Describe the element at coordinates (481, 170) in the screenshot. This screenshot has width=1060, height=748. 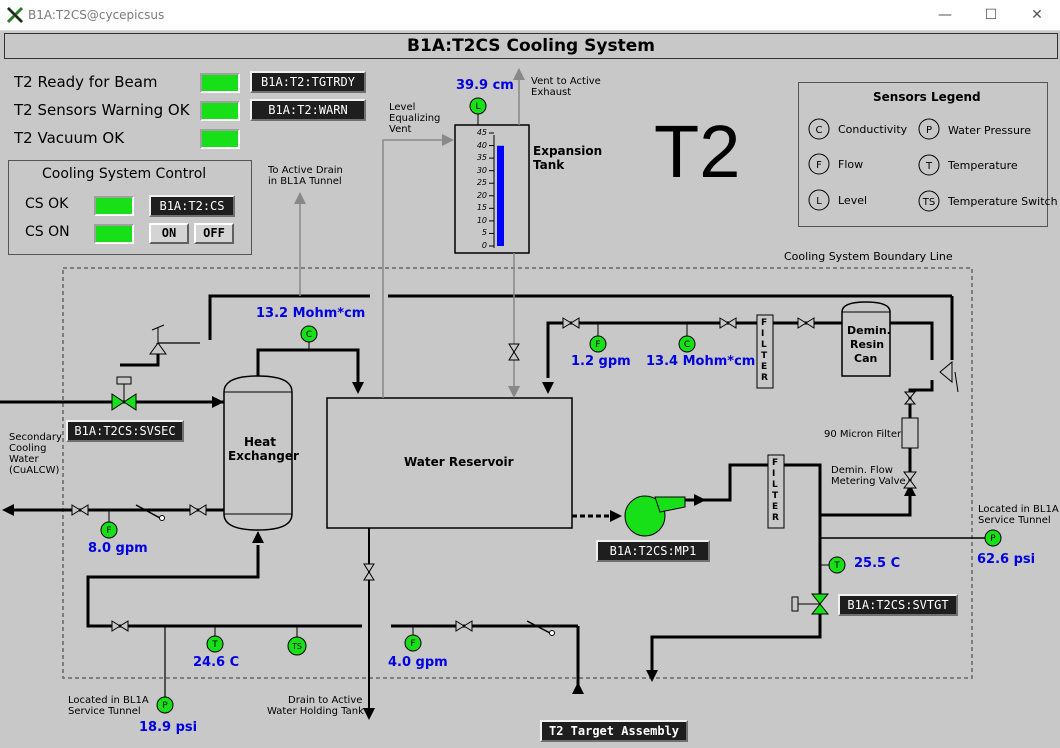
I see `tank-tick-label: 30` at that location.